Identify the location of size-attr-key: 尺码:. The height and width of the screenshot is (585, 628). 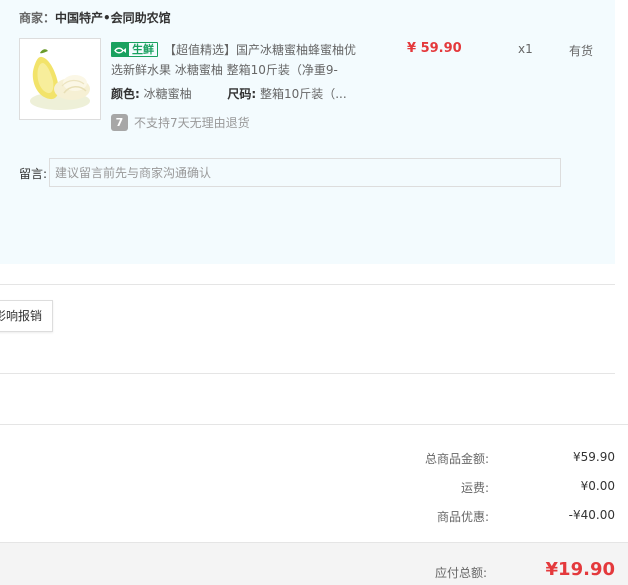
(242, 94).